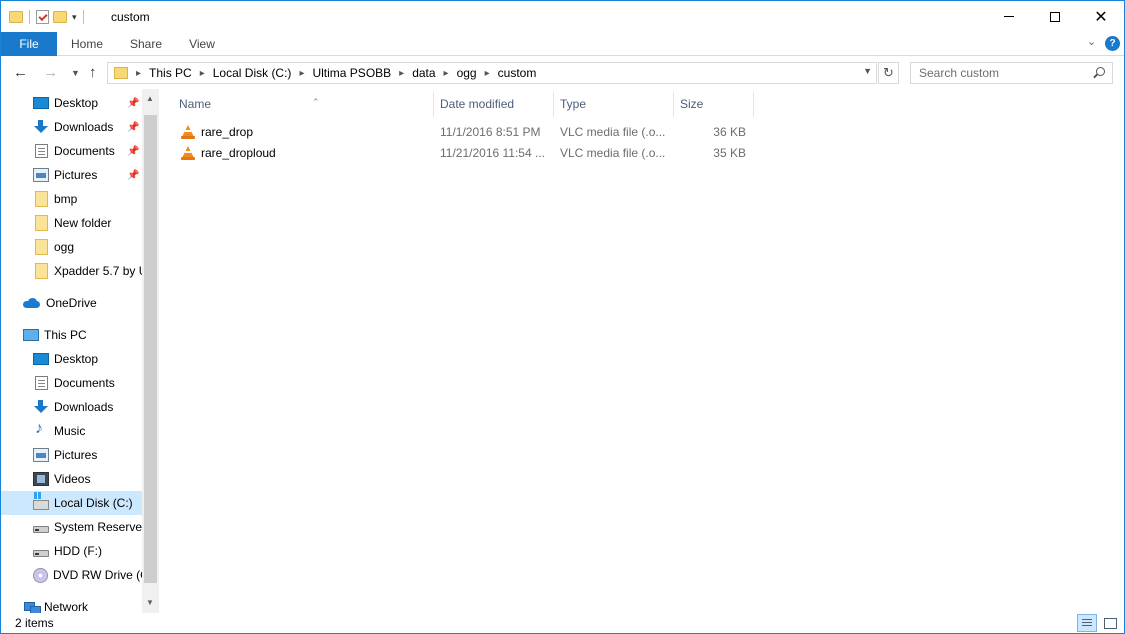  Describe the element at coordinates (60, 17) in the screenshot. I see `new-folder-icon` at that location.